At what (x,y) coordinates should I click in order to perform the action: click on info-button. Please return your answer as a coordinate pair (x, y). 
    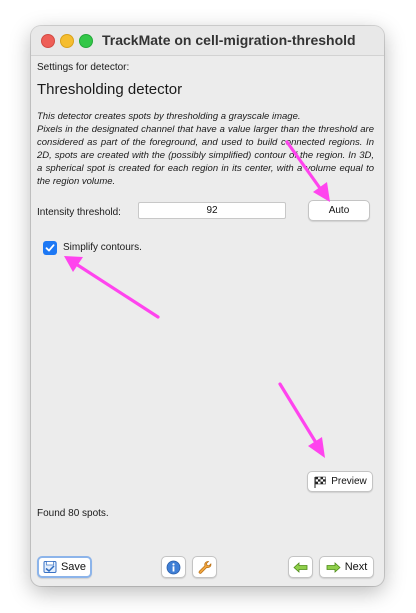
    Looking at the image, I should click on (173, 567).